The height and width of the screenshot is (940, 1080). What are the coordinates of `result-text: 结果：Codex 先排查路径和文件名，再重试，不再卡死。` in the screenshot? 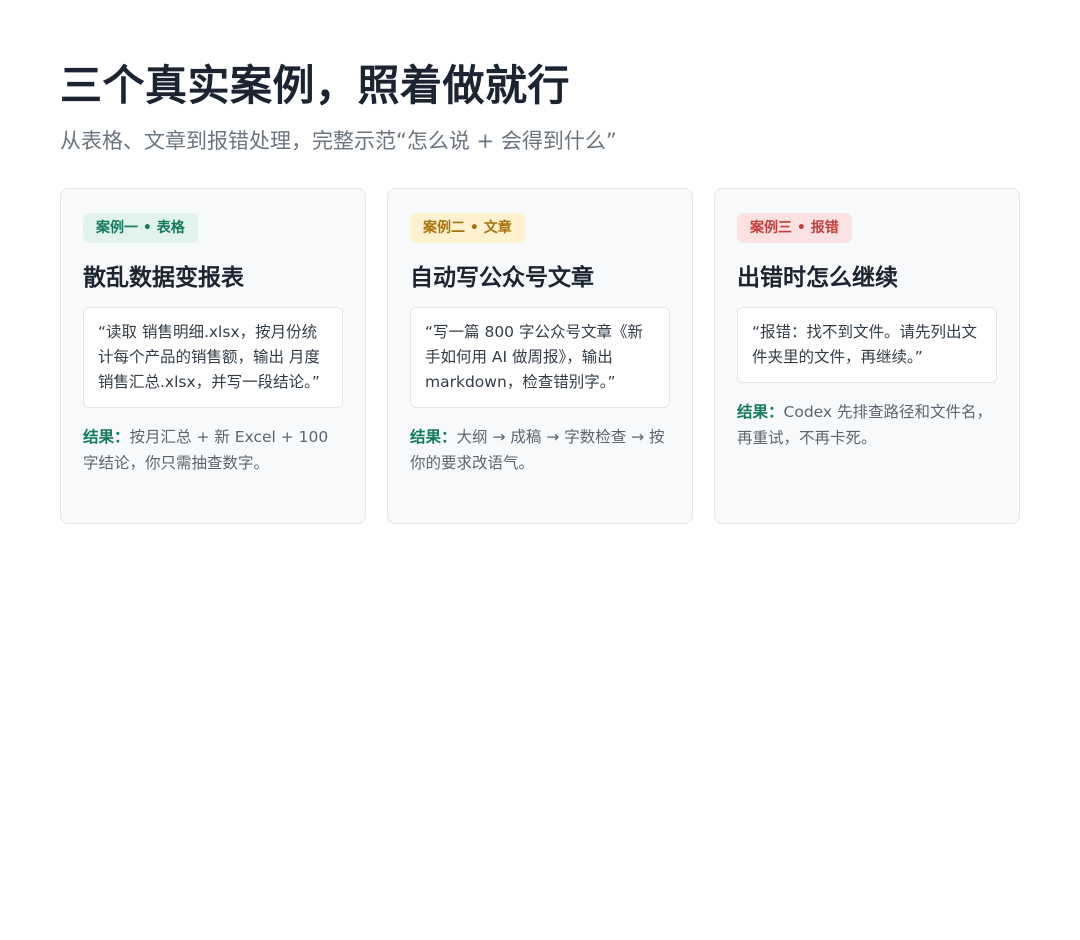 It's located at (867, 425).